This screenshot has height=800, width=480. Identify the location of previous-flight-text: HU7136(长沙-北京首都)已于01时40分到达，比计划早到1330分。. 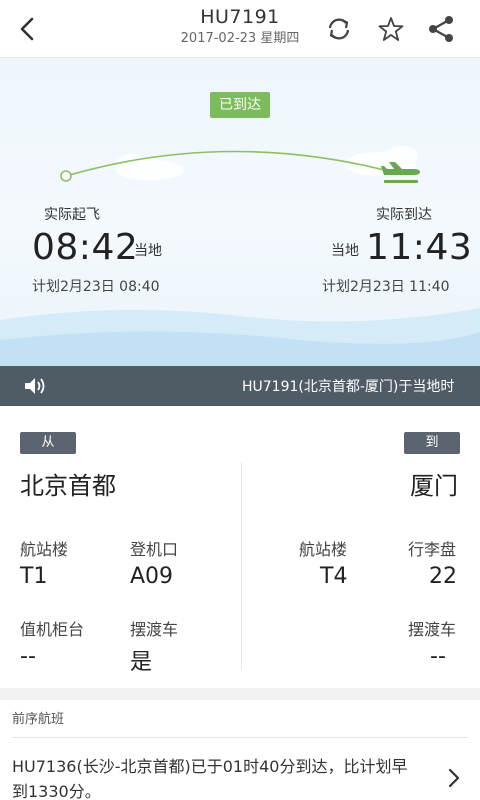
(210, 778).